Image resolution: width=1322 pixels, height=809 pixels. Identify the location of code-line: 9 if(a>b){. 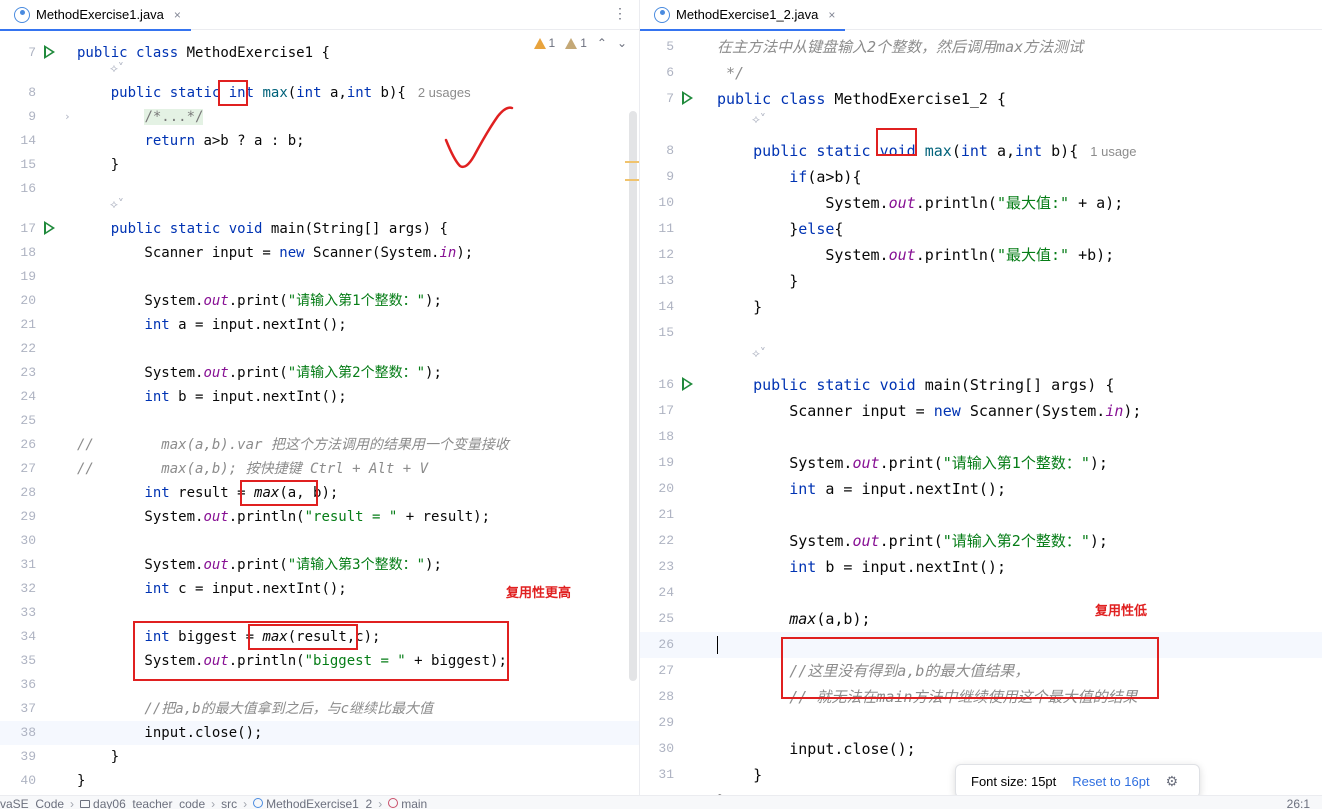
(981, 177).